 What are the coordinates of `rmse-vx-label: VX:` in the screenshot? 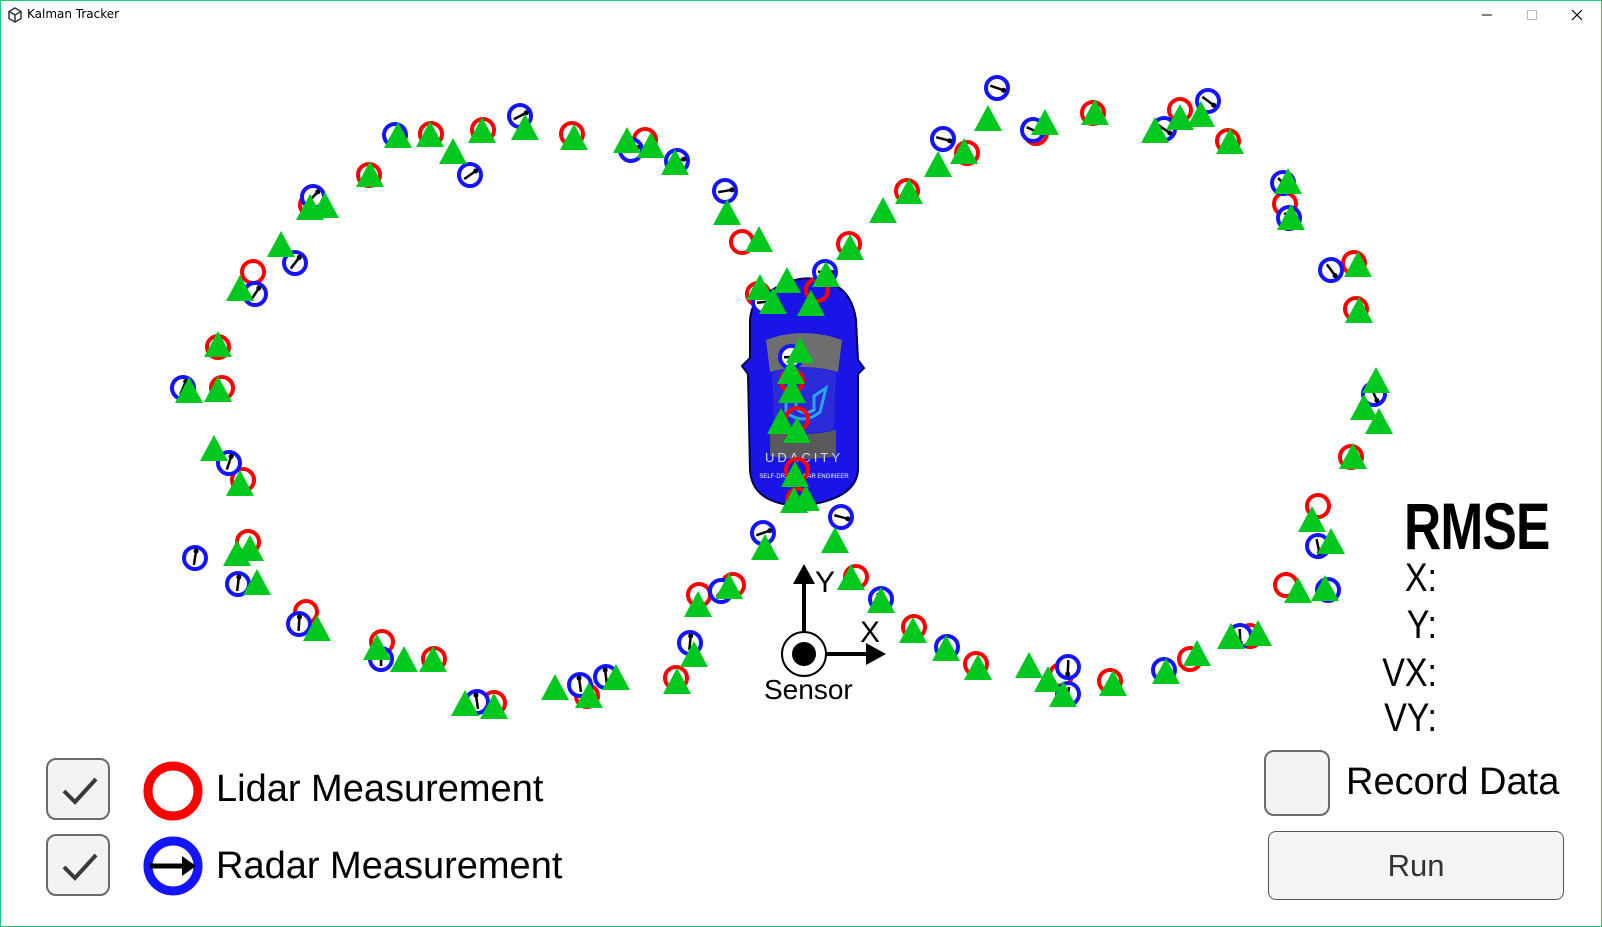 It's located at (1409, 673).